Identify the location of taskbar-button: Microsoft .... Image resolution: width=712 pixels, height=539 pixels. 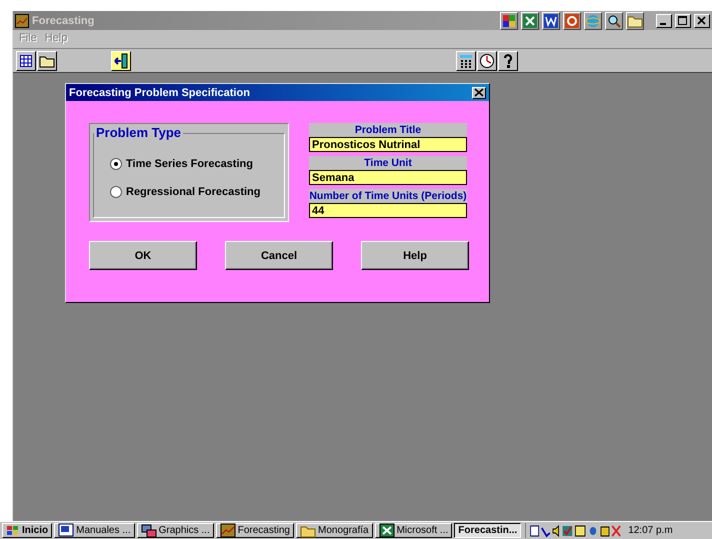
(413, 530).